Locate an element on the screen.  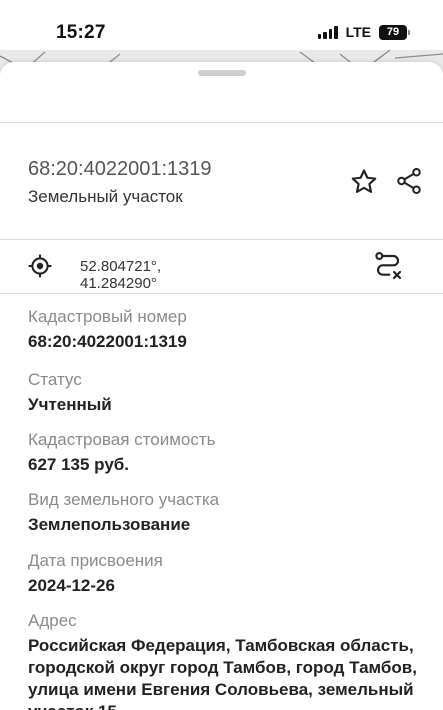
battery-level: 79 is located at coordinates (393, 32).